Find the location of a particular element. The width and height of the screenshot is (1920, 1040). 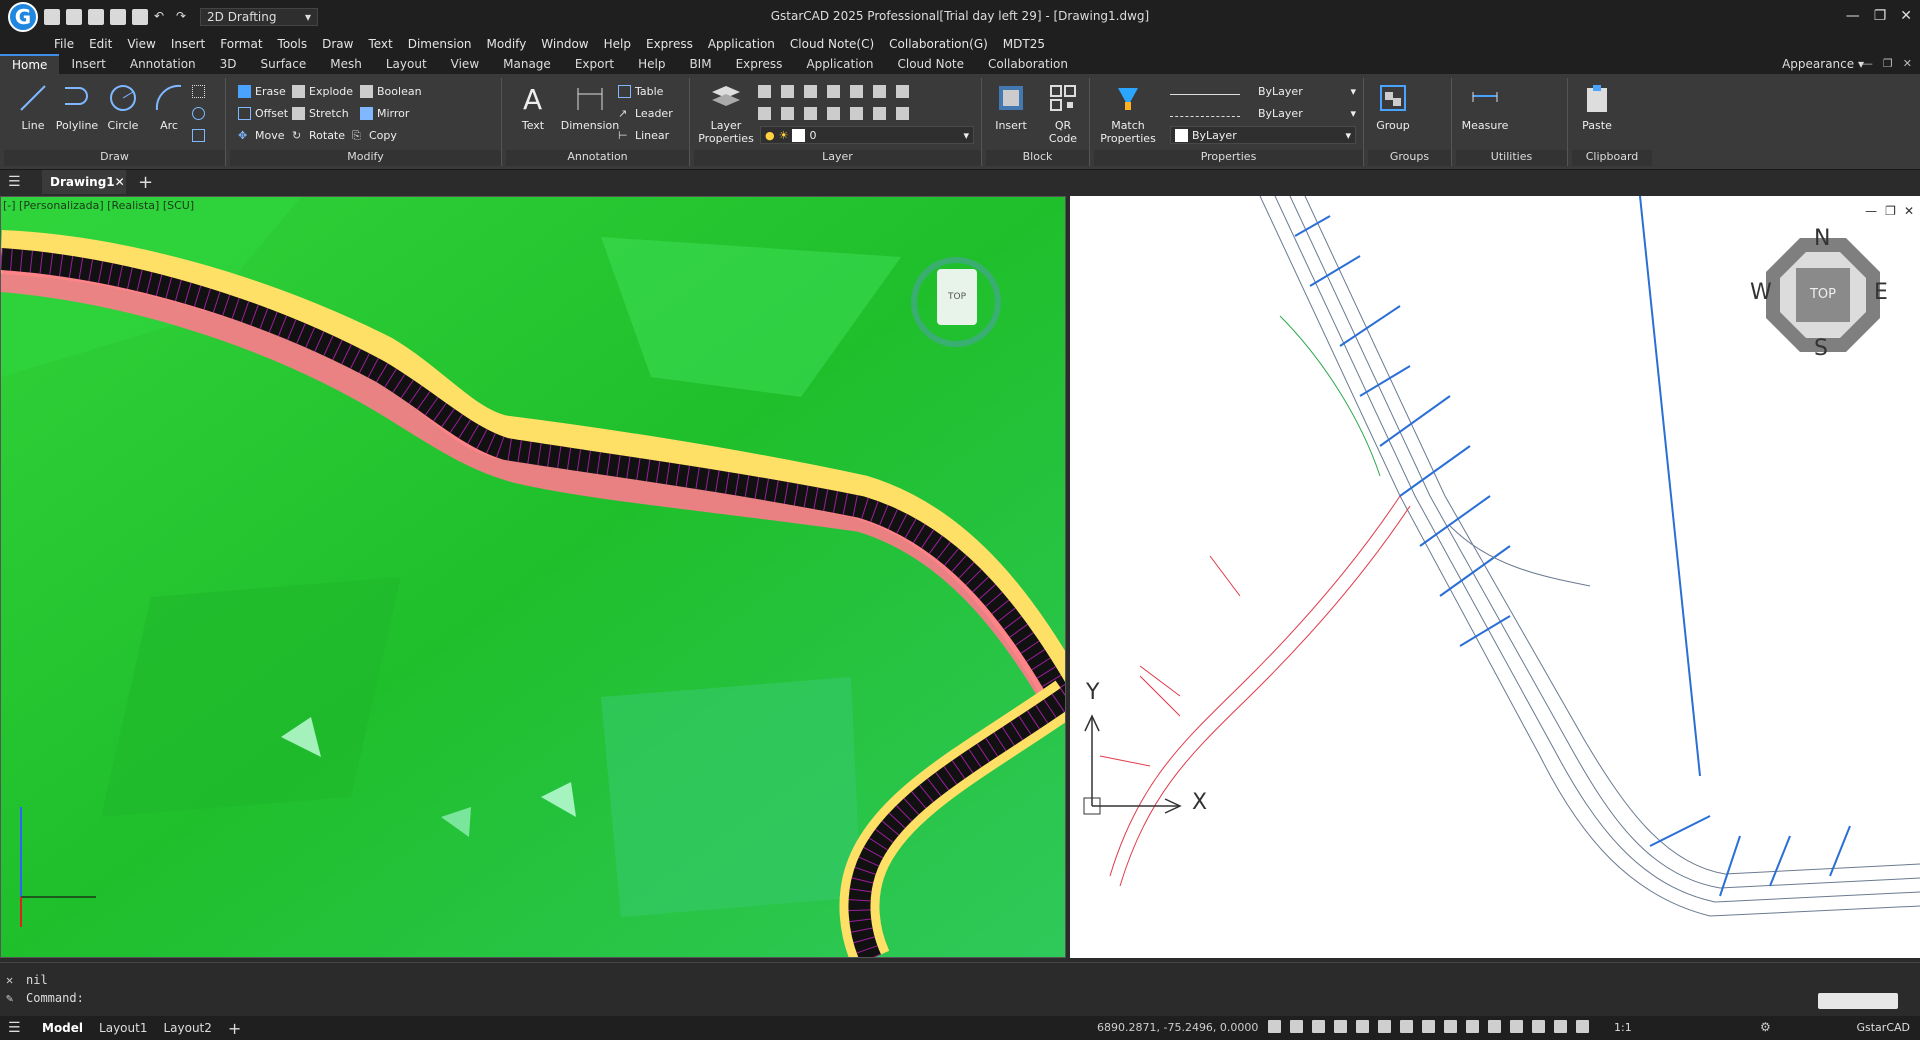

redo-icon: ↷ is located at coordinates (184, 17).